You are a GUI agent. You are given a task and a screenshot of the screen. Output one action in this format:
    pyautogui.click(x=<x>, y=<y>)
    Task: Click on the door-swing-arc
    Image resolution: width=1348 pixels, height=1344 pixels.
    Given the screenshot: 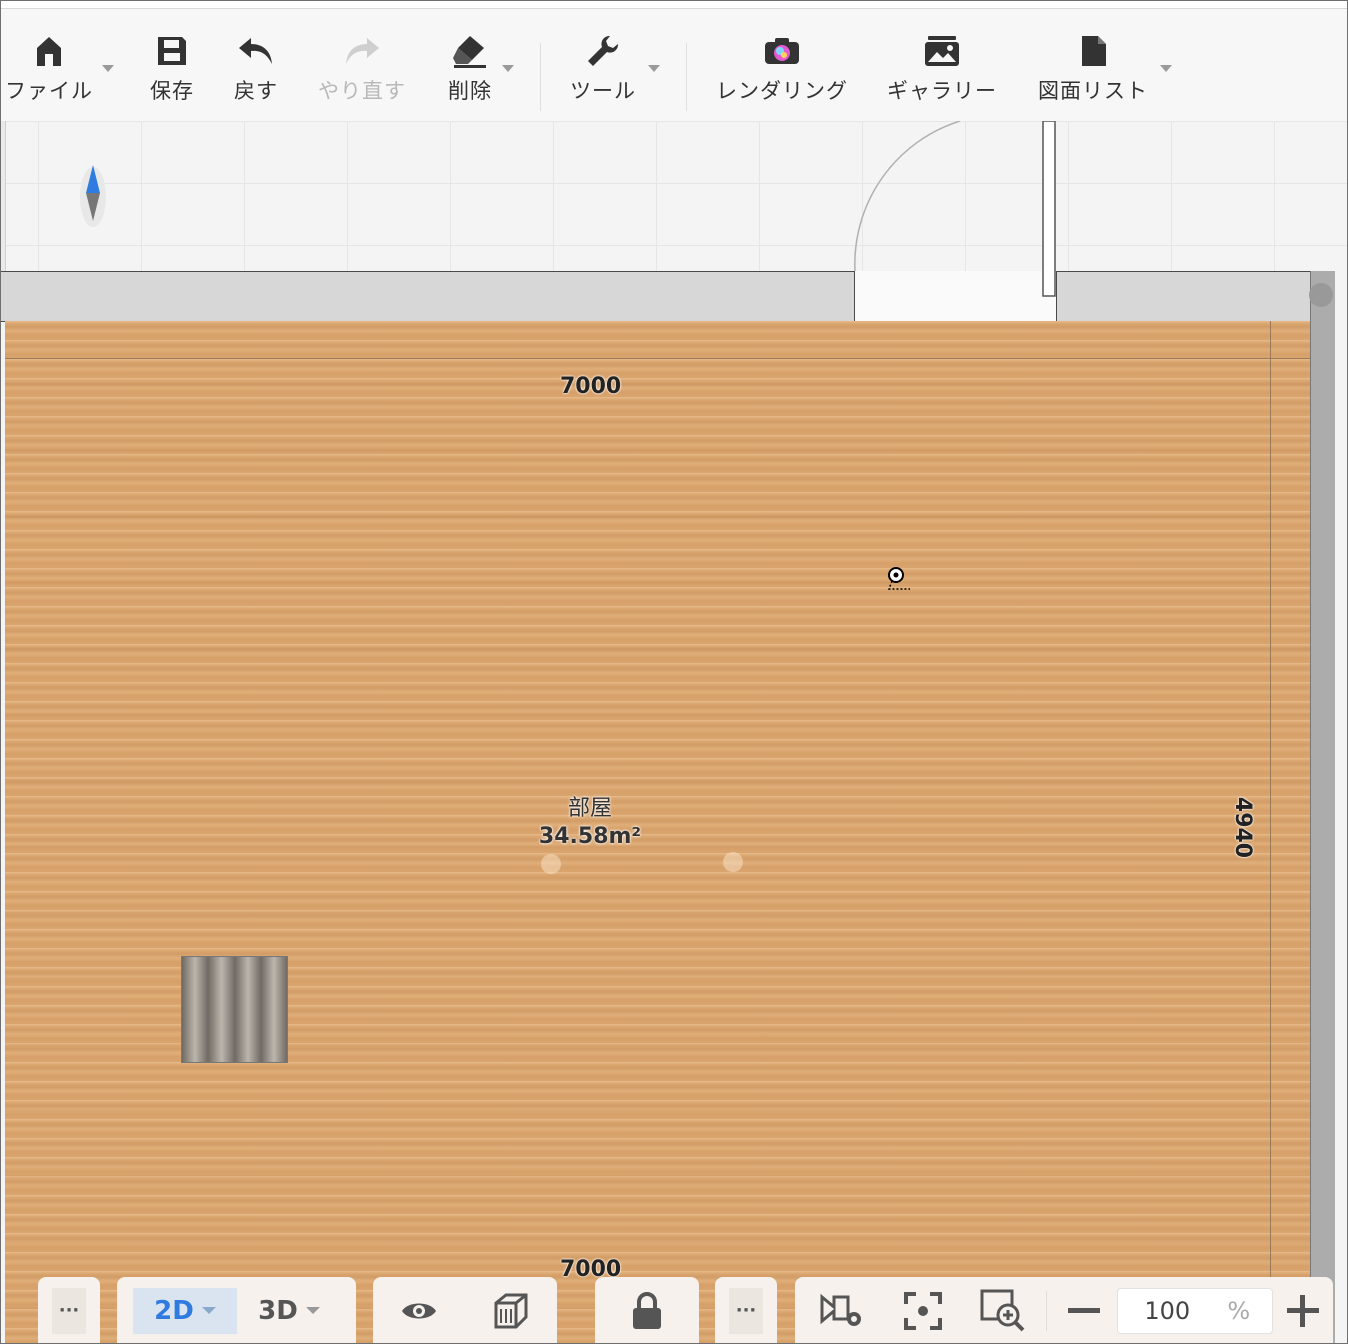 What is the action you would take?
    pyautogui.click(x=955, y=221)
    